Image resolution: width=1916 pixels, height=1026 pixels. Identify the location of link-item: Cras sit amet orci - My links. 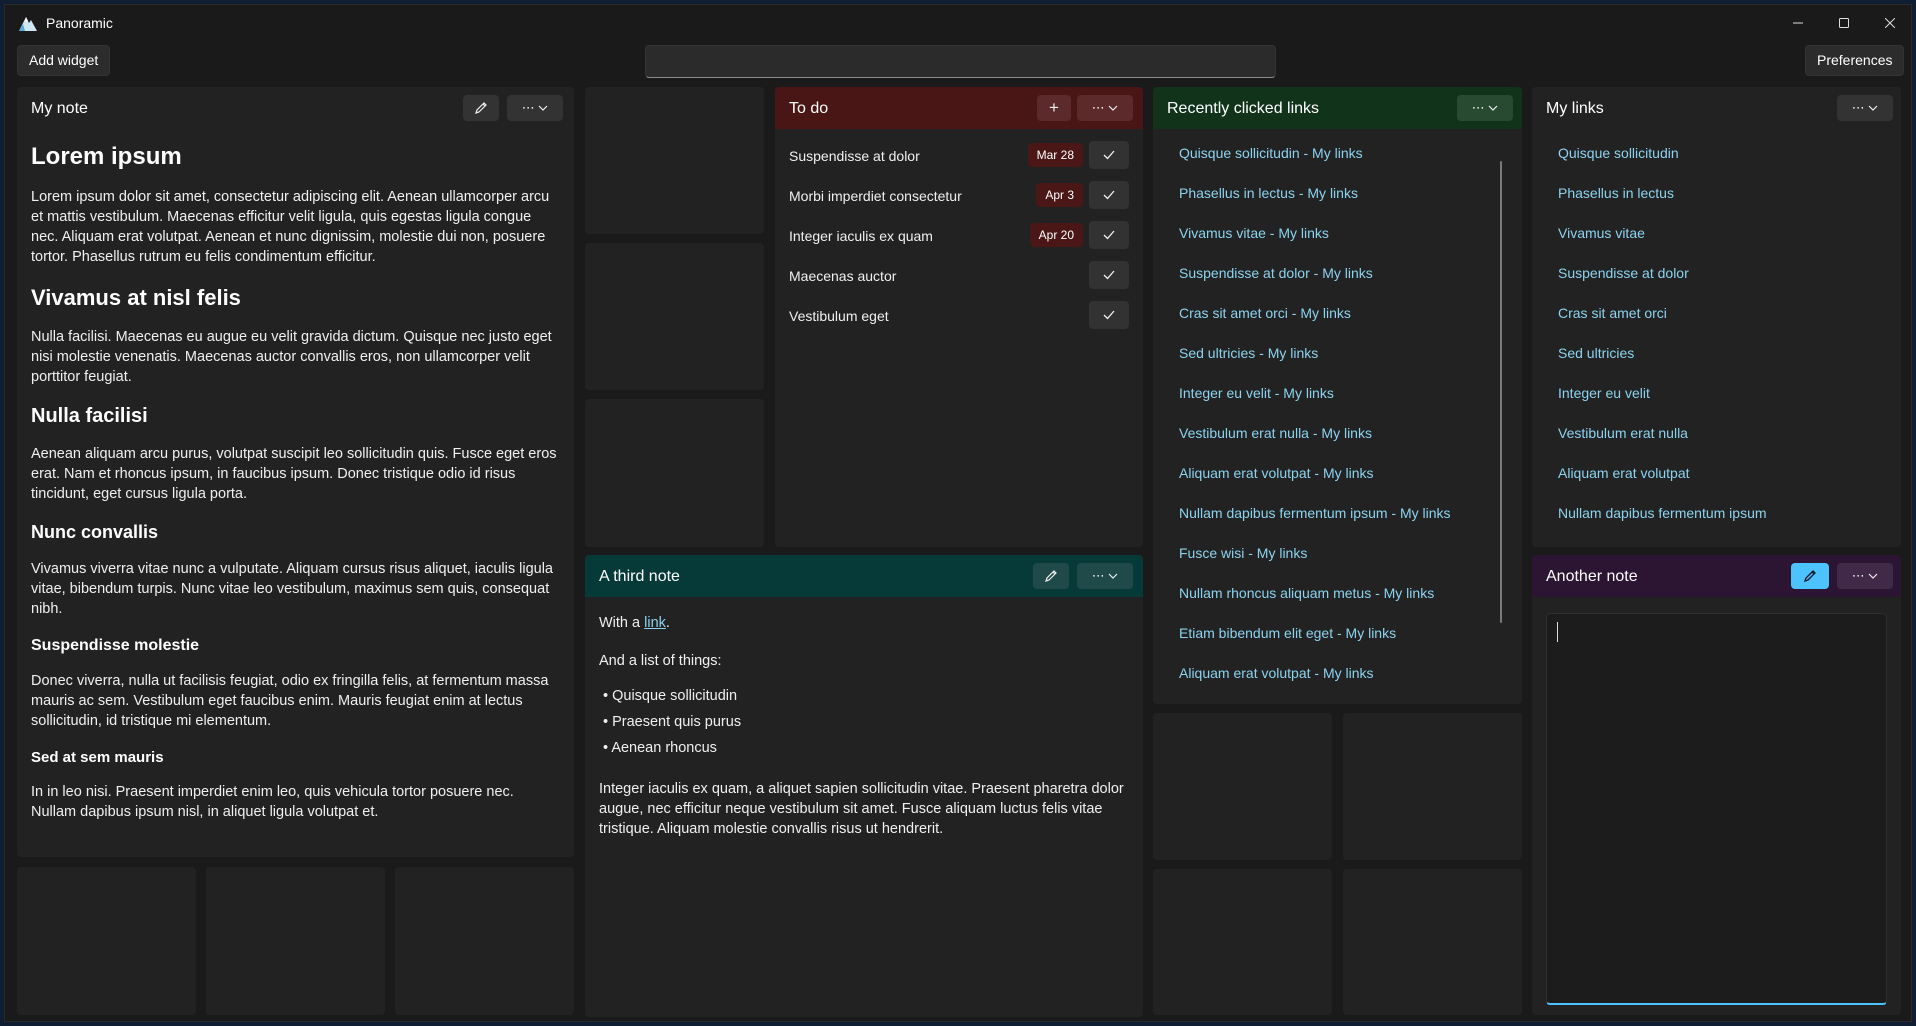
(1337, 311).